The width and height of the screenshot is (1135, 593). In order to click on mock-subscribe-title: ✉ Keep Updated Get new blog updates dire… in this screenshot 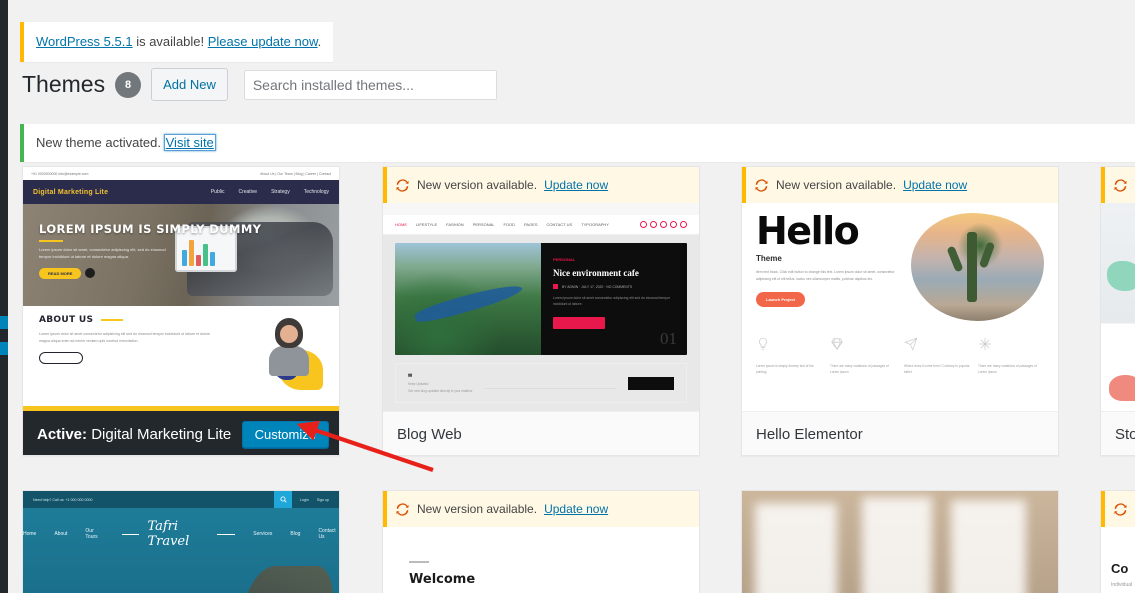, I will do `click(440, 383)`.